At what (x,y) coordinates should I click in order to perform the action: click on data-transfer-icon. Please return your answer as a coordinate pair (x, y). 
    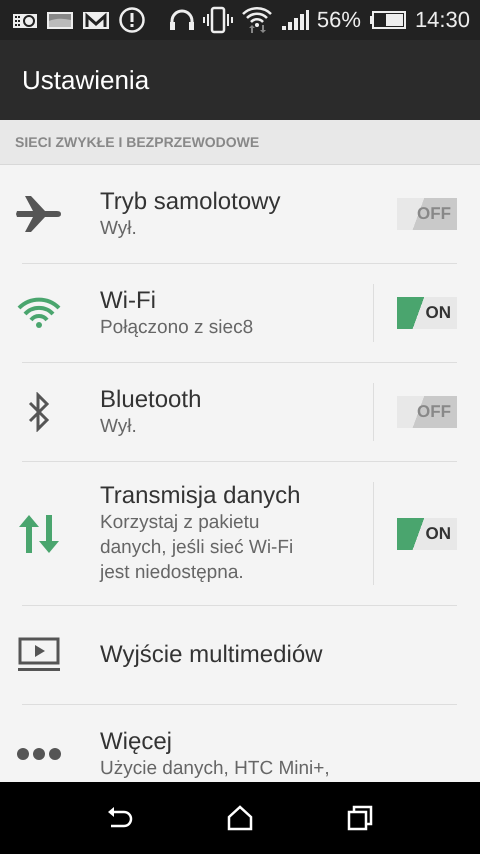
    Looking at the image, I should click on (39, 534).